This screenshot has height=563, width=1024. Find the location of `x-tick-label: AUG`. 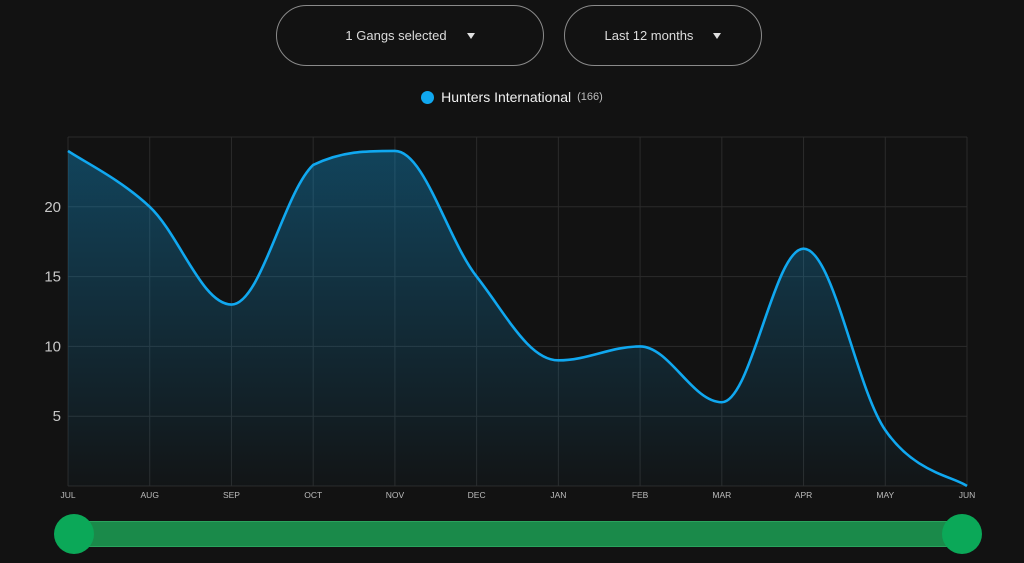

x-tick-label: AUG is located at coordinates (150, 495).